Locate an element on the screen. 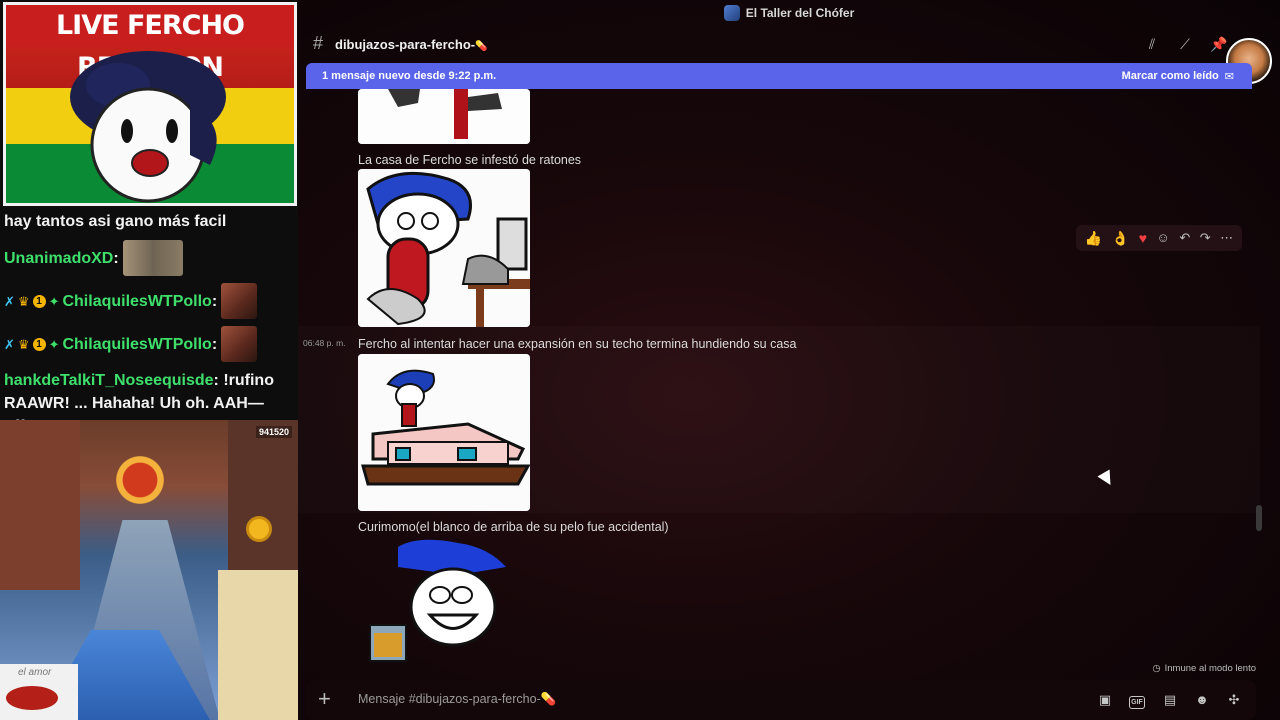 Image resolution: width=1280 pixels, height=720 pixels. message-timestamp: 06:48 p. m. is located at coordinates (324, 343).